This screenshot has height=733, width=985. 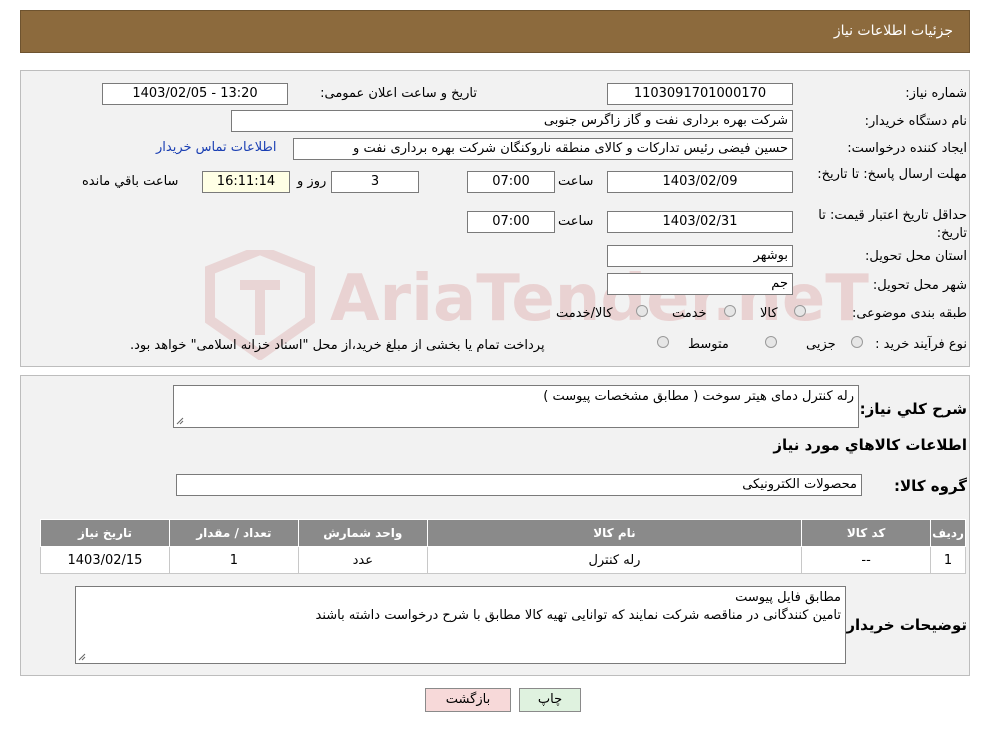 What do you see at coordinates (312, 181) in the screenshot?
I see `days-label: روز و` at bounding box center [312, 181].